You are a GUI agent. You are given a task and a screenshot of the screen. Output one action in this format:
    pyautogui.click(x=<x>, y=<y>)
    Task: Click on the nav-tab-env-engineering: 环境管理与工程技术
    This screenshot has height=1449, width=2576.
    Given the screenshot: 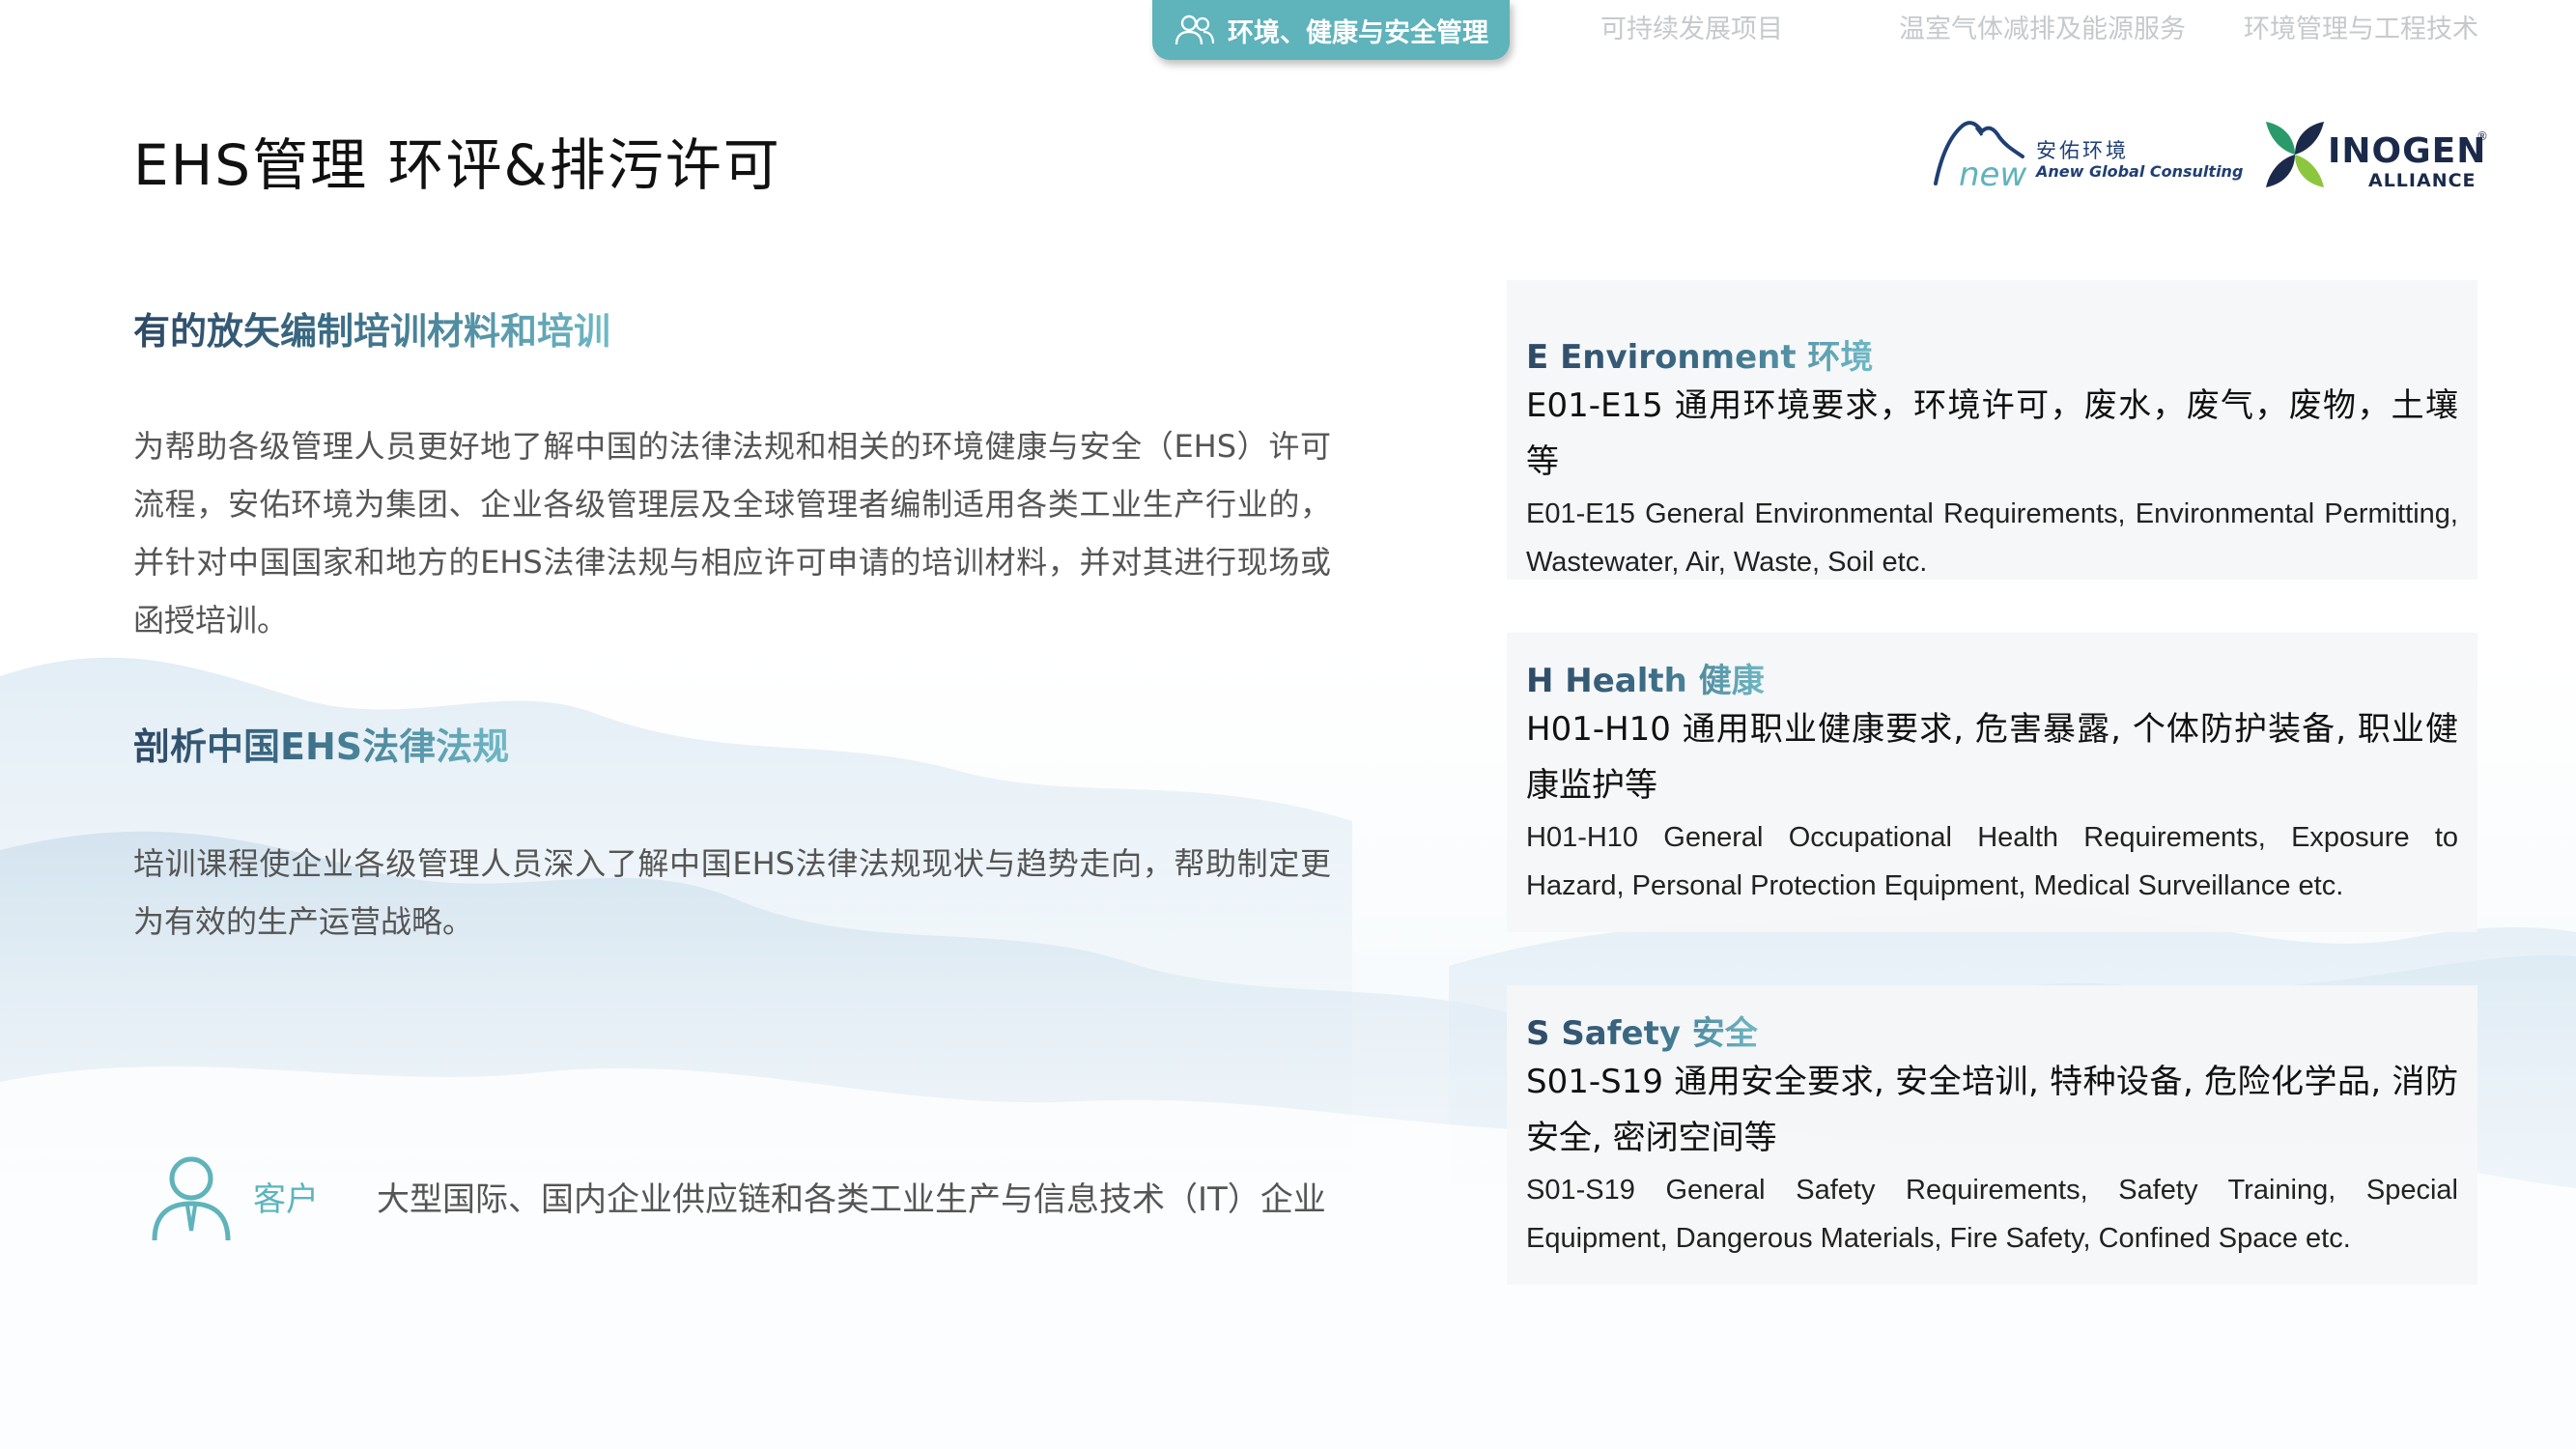 What is the action you would take?
    pyautogui.click(x=2361, y=26)
    